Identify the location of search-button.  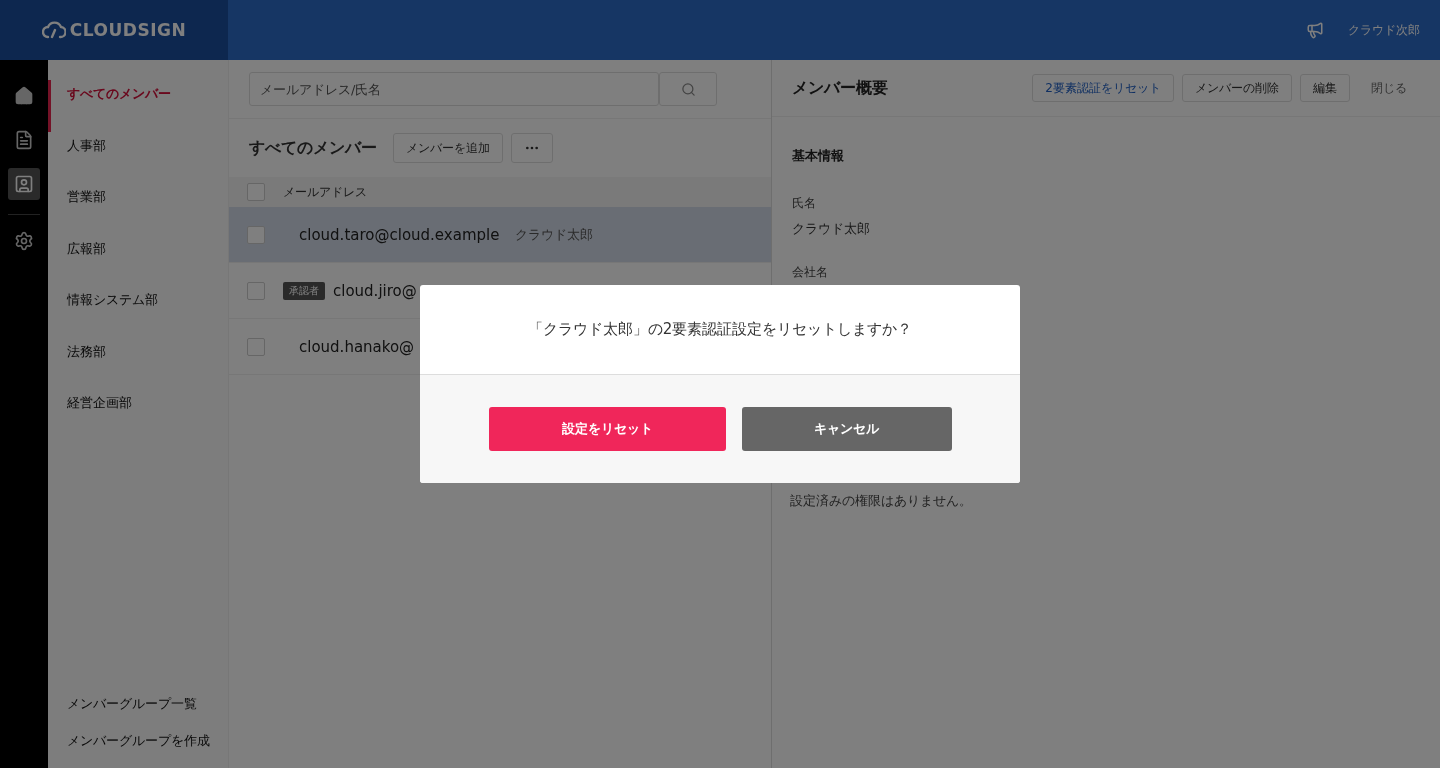
(688, 89).